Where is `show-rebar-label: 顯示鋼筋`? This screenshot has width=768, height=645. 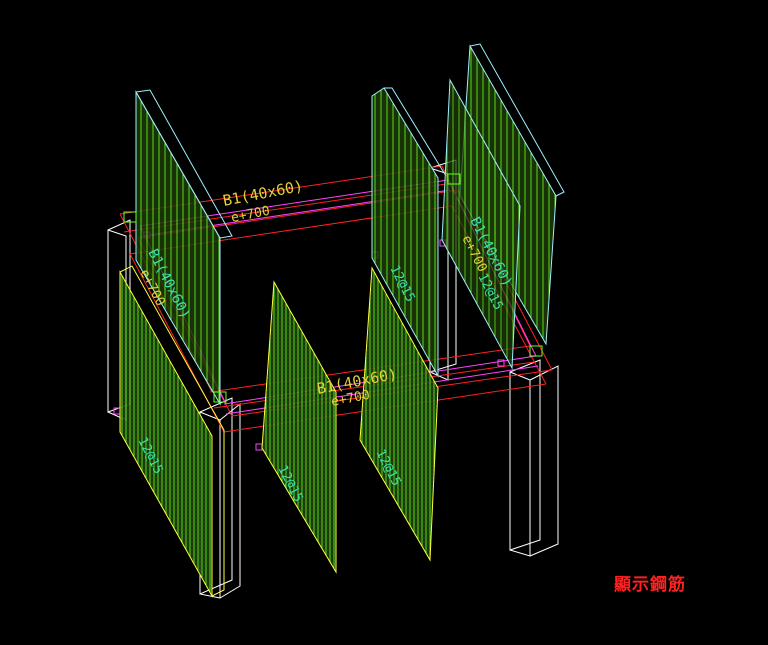 show-rebar-label: 顯示鋼筋 is located at coordinates (650, 582).